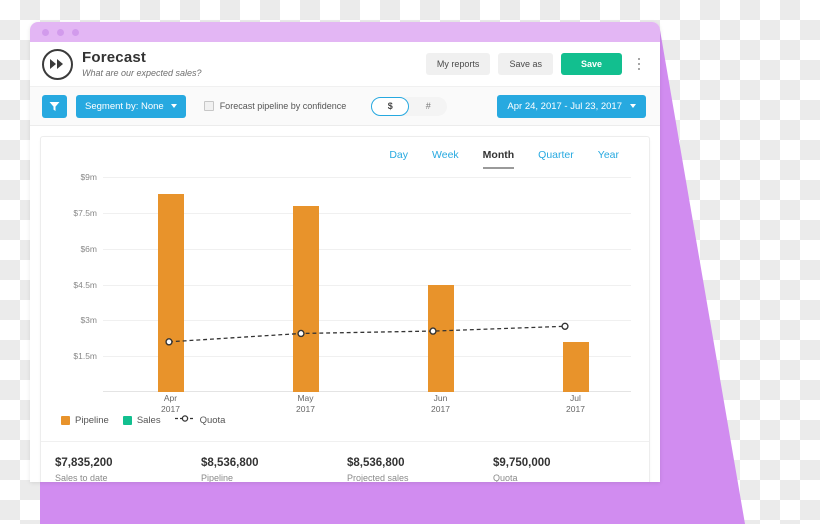  Describe the element at coordinates (217, 477) in the screenshot. I see `stat-label: Pipeline` at that location.